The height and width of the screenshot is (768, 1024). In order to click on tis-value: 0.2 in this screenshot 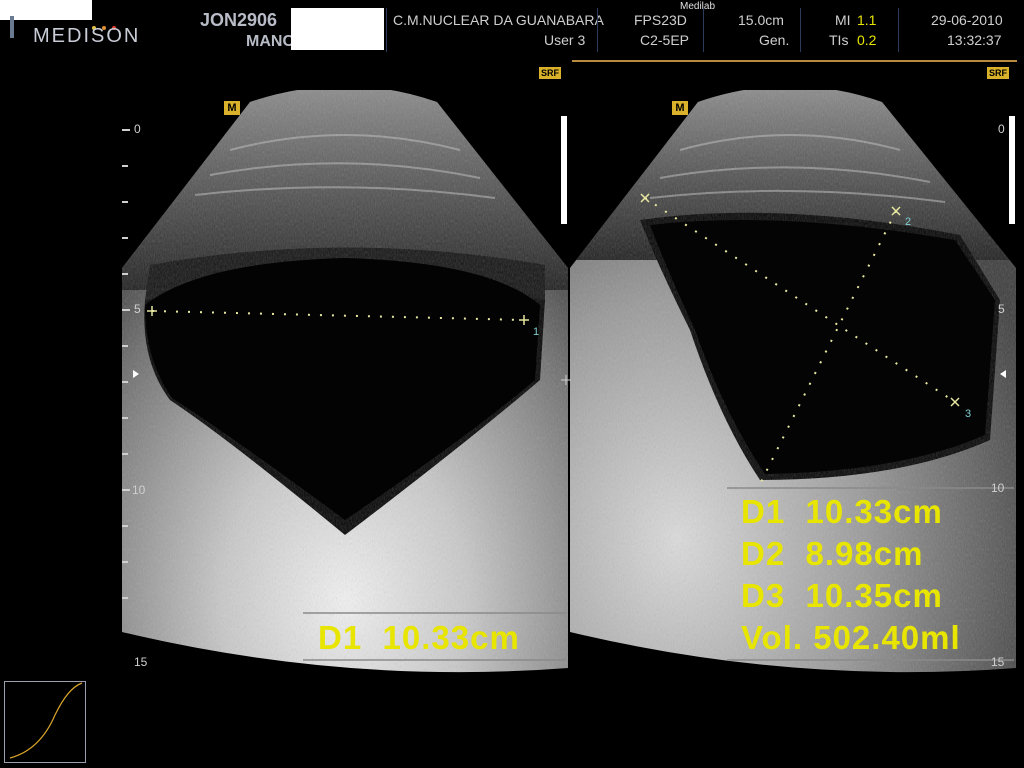, I will do `click(867, 40)`.